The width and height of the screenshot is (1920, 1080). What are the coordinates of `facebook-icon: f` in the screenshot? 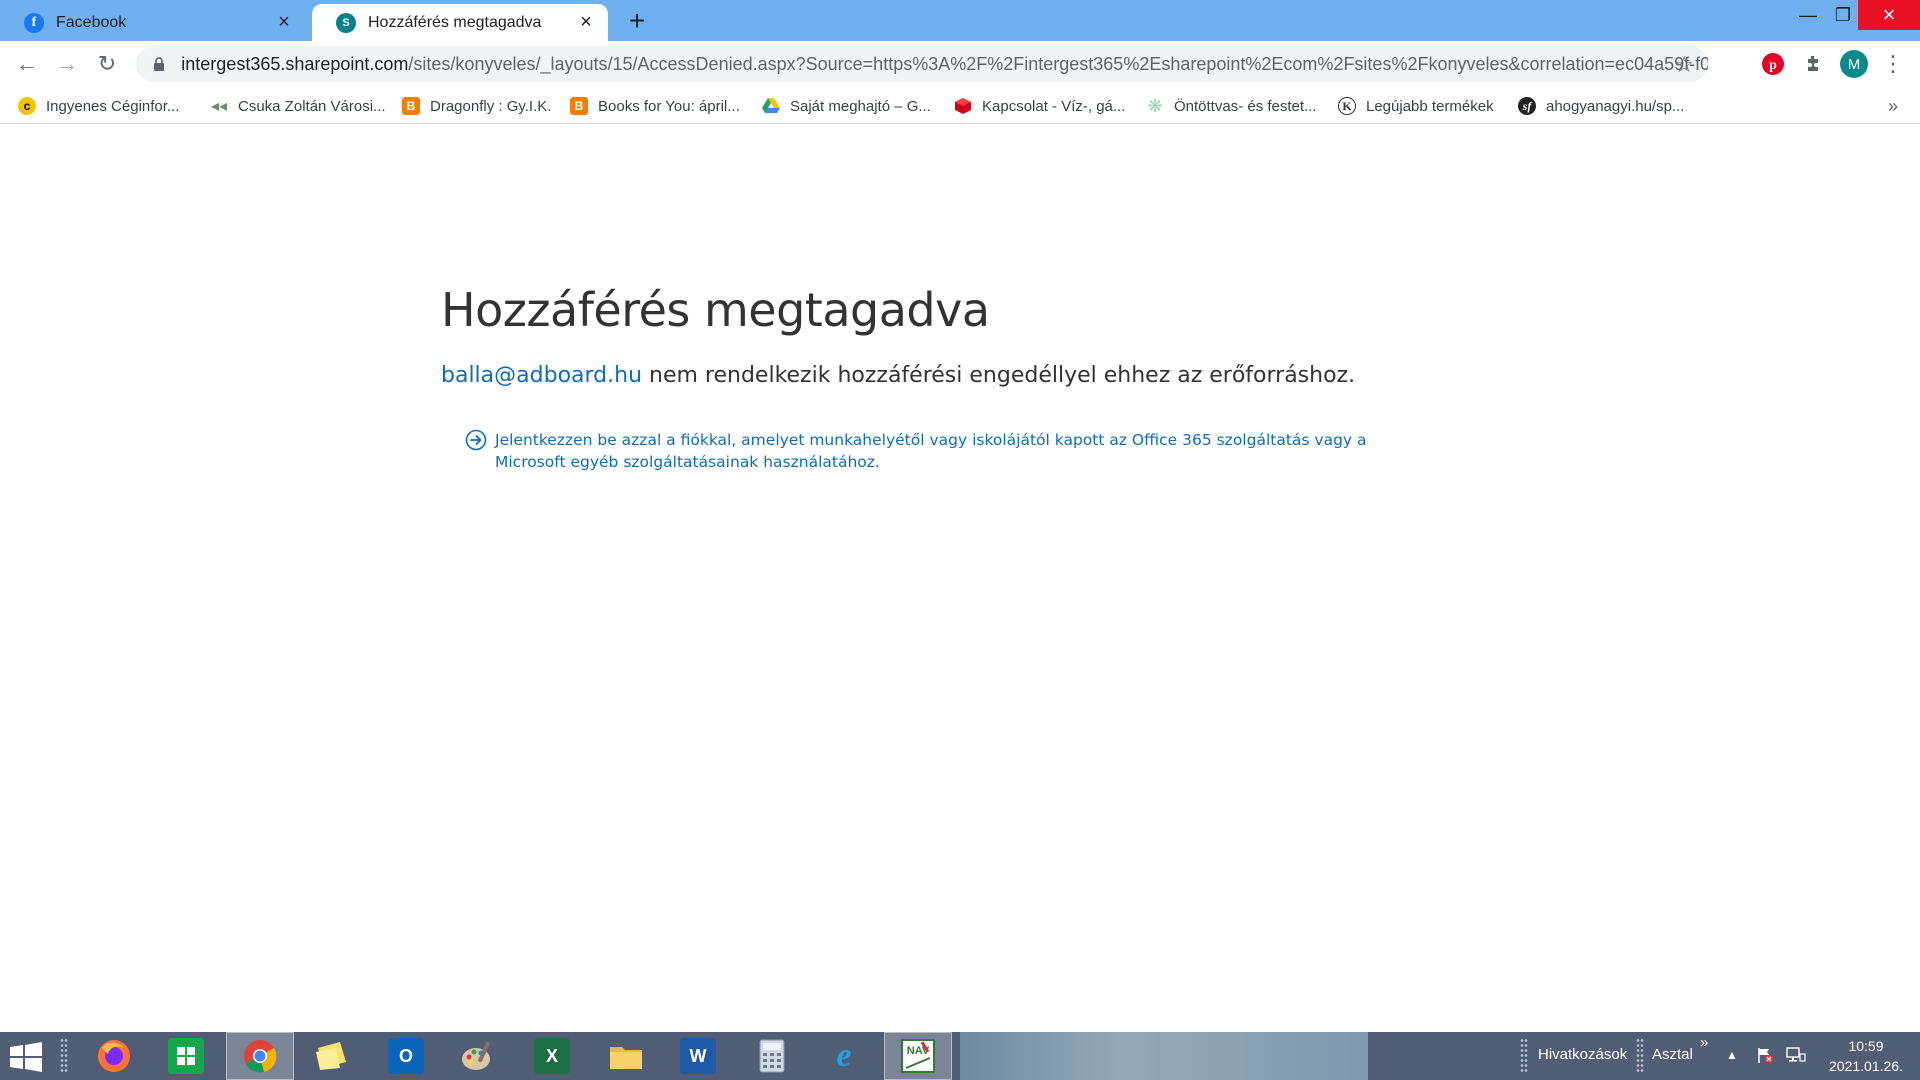 It's located at (34, 22).